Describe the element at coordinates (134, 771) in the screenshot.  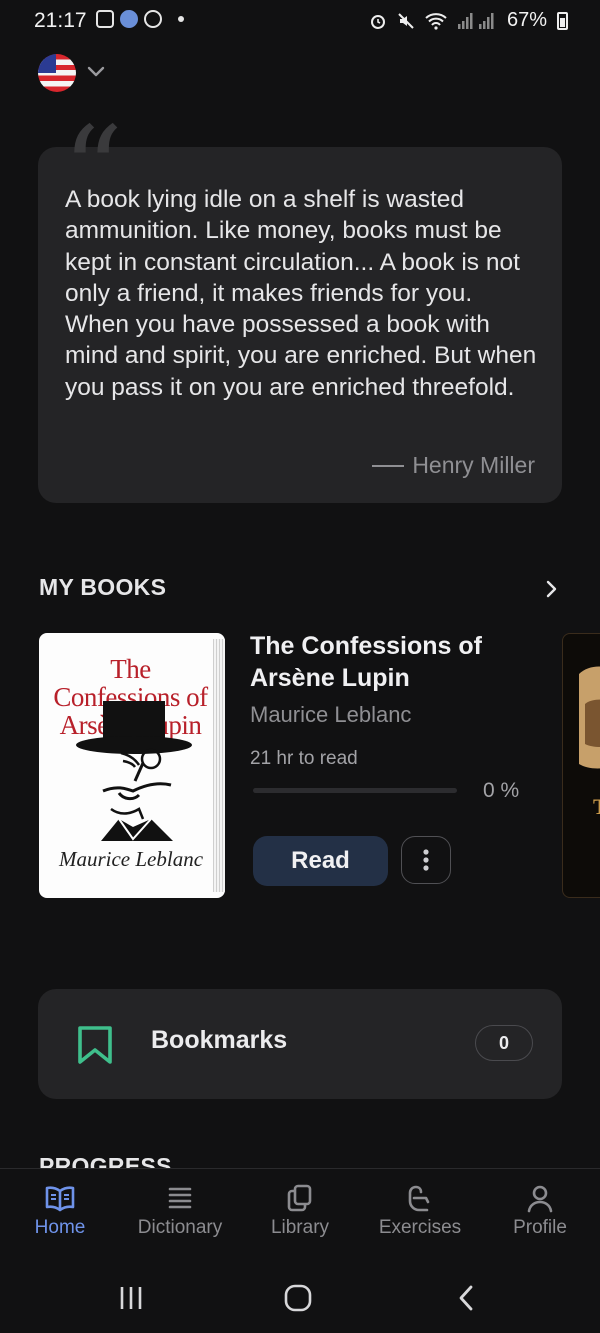
I see `cover-illustration` at that location.